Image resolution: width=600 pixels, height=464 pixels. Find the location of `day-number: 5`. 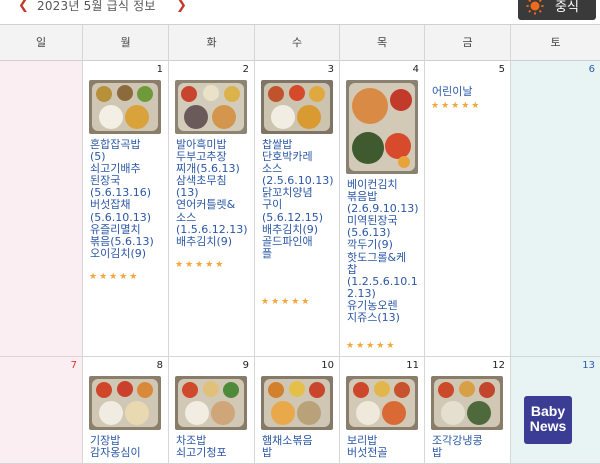

day-number: 5 is located at coordinates (501, 69).